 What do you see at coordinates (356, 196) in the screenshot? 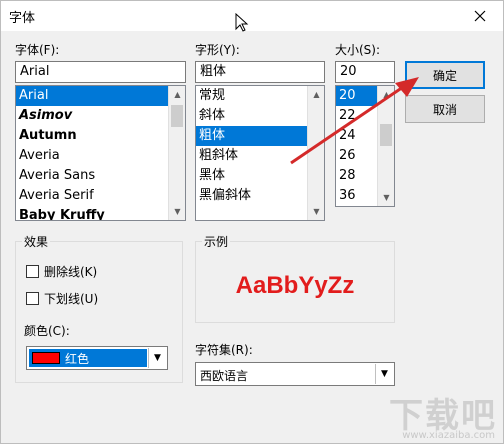
I see `size-list-item: 36` at bounding box center [356, 196].